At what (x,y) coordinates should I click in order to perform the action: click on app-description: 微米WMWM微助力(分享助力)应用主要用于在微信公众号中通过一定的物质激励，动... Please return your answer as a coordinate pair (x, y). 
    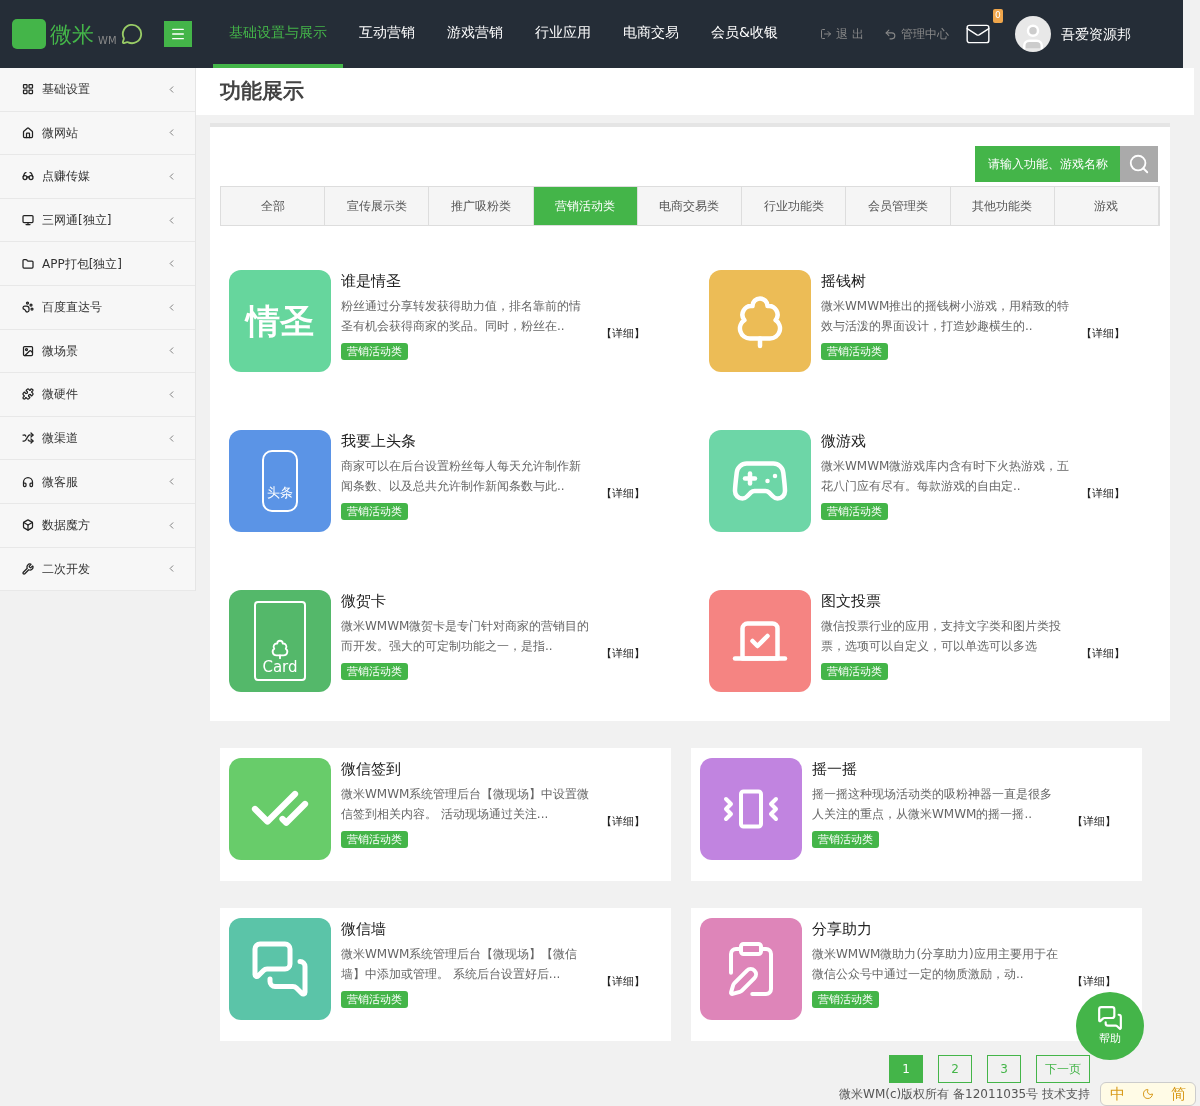
    Looking at the image, I should click on (935, 964).